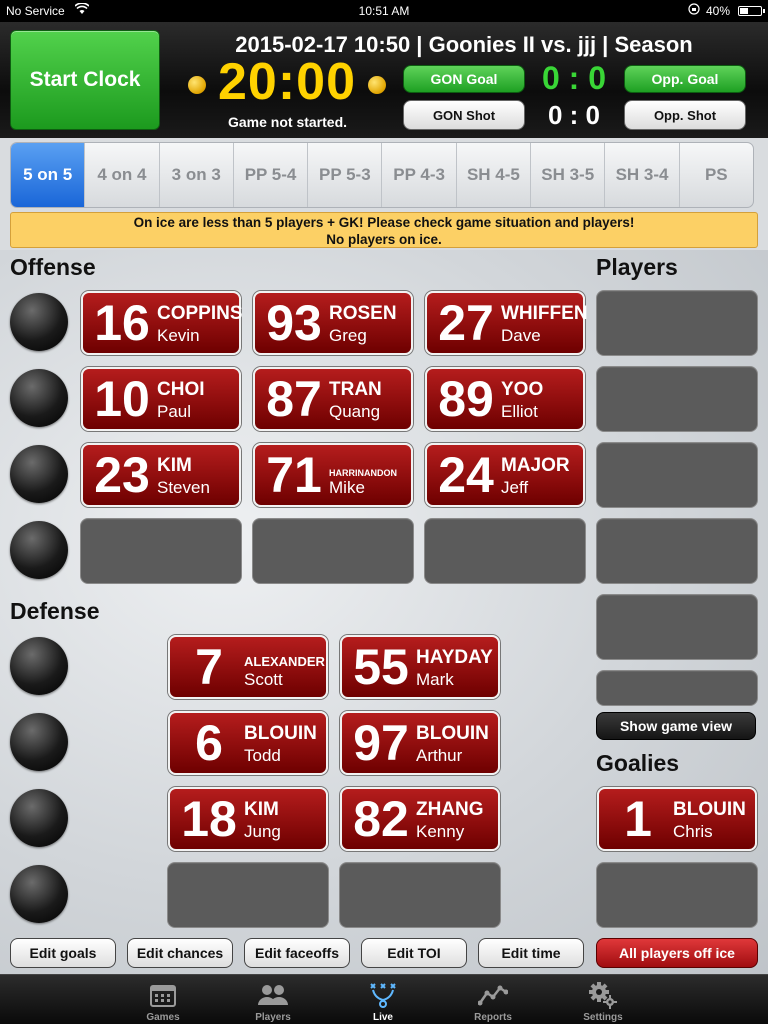 Image resolution: width=768 pixels, height=1024 pixels. What do you see at coordinates (55, 611) in the screenshot?
I see `defense-title: Defense` at bounding box center [55, 611].